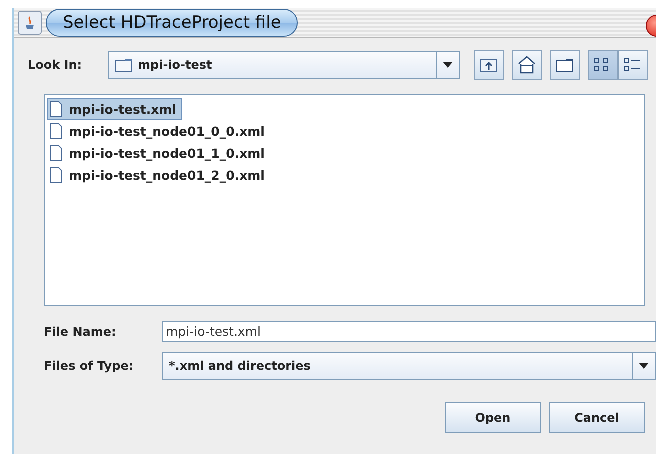 Image resolution: width=656 pixels, height=454 pixels. I want to click on details-view-icon, so click(633, 65).